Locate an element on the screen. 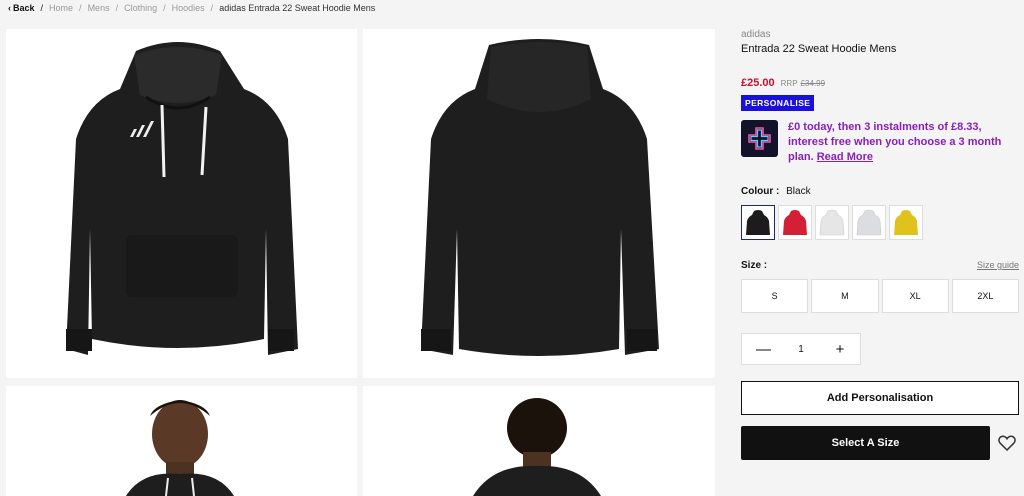 The width and height of the screenshot is (1024, 496). price-row: £25.00 RRP £34.99 is located at coordinates (880, 83).